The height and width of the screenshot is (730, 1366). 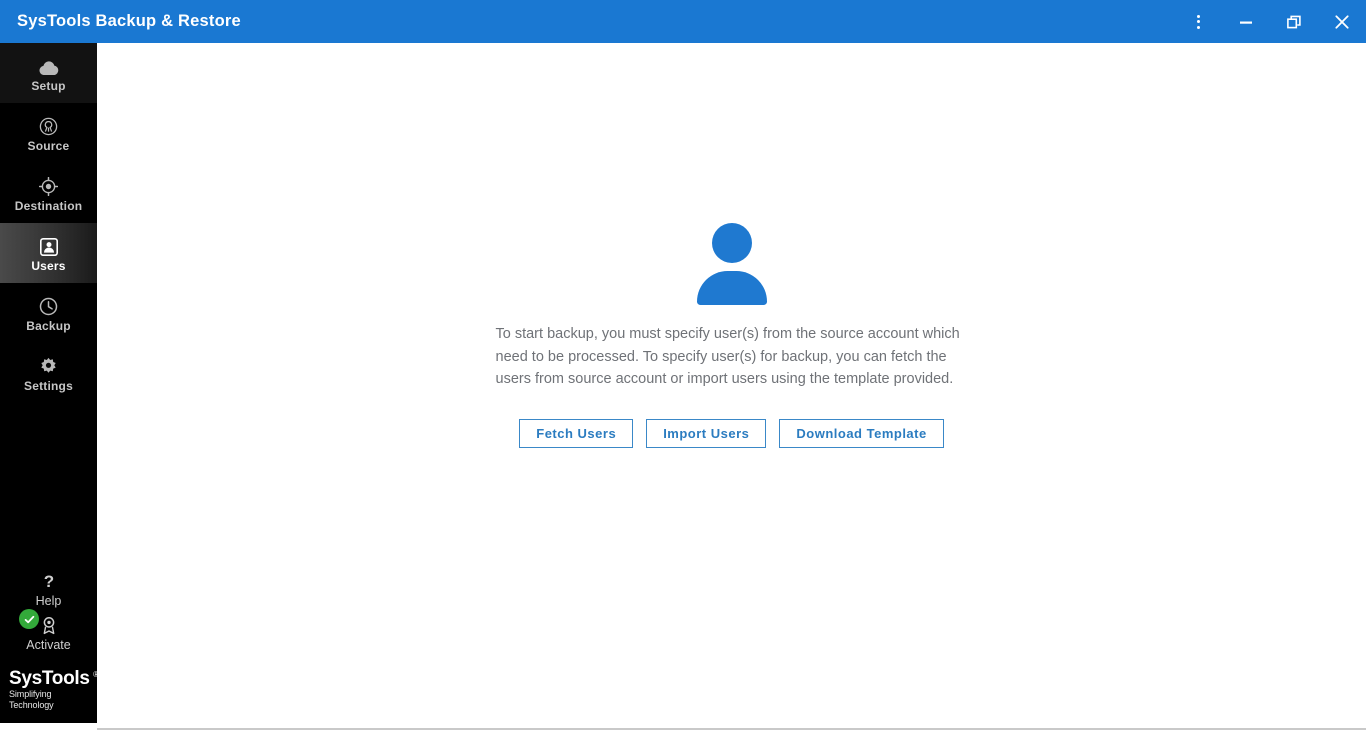 I want to click on user-badge-icon, so click(x=49, y=245).